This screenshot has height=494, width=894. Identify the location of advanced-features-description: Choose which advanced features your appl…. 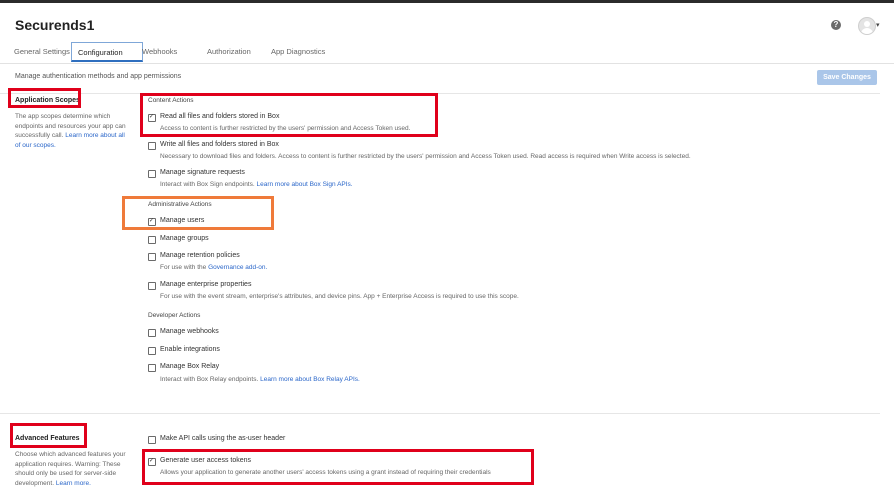
(70, 469).